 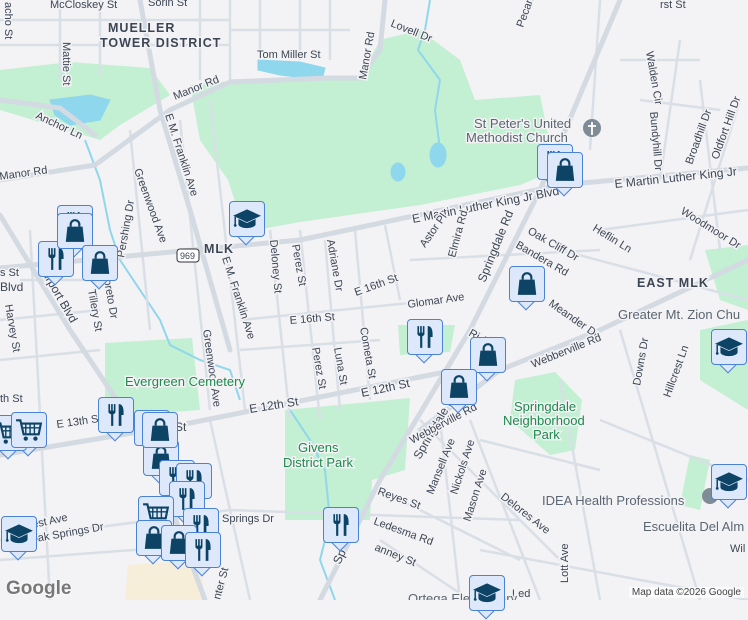 I want to click on street-label: Lott Ave, so click(x=565, y=563).